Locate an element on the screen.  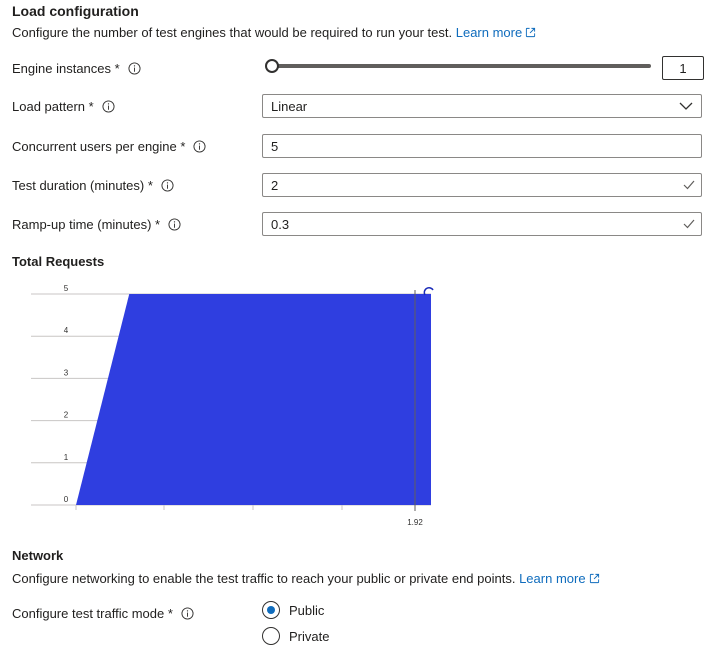
traffic-mode-label: Configure test traffic mode * is located at coordinates (103, 613).